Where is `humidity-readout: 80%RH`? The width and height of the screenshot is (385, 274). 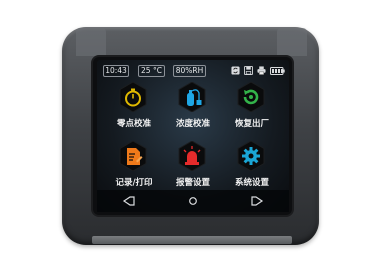 humidity-readout: 80%RH is located at coordinates (189, 71).